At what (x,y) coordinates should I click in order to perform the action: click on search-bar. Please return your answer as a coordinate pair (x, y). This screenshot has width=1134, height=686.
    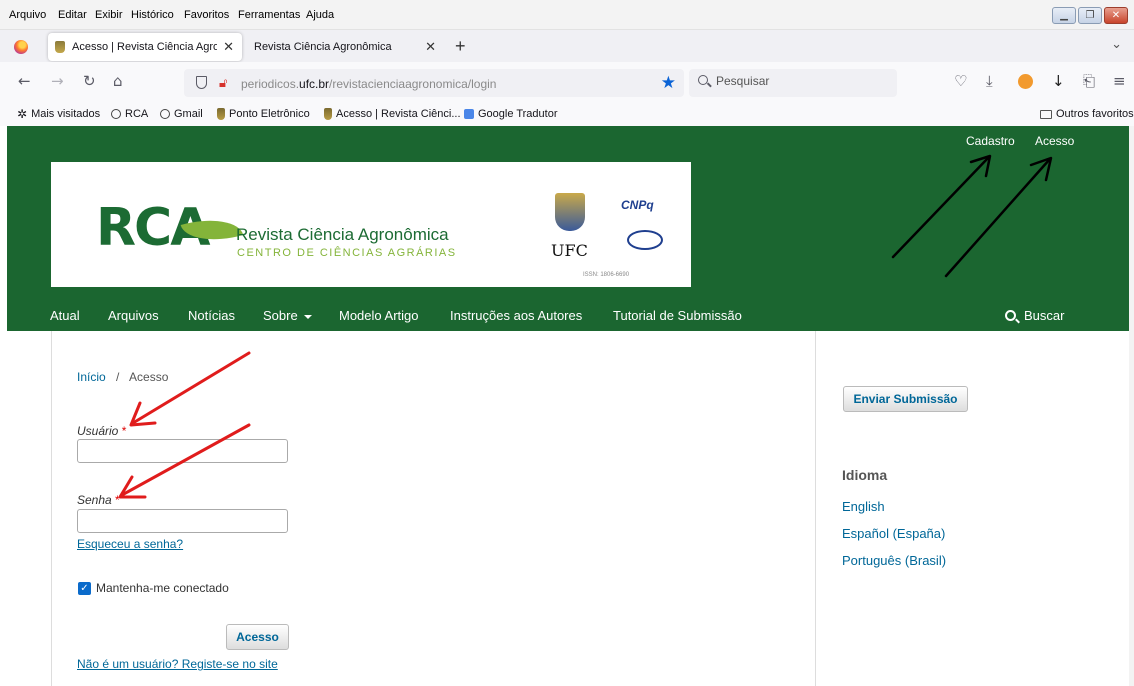
    Looking at the image, I should click on (793, 83).